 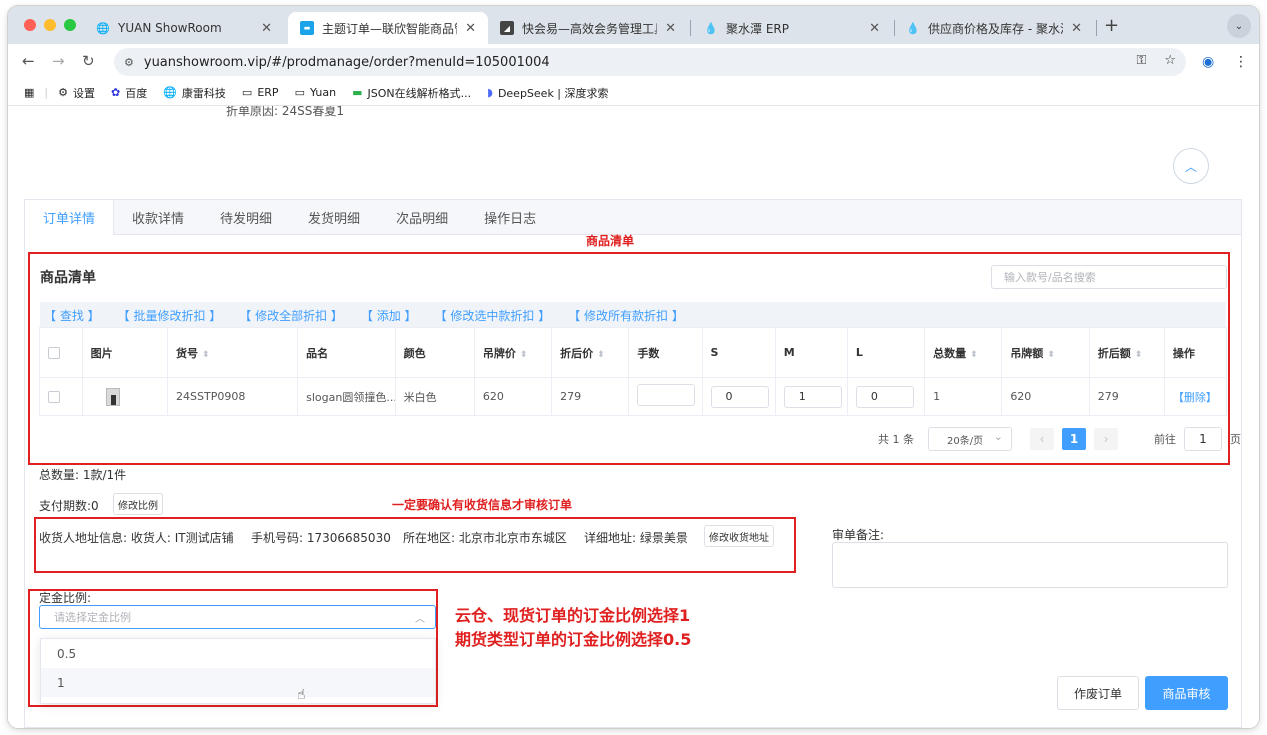 What do you see at coordinates (665, 352) in the screenshot?
I see `col-hands: 手数` at bounding box center [665, 352].